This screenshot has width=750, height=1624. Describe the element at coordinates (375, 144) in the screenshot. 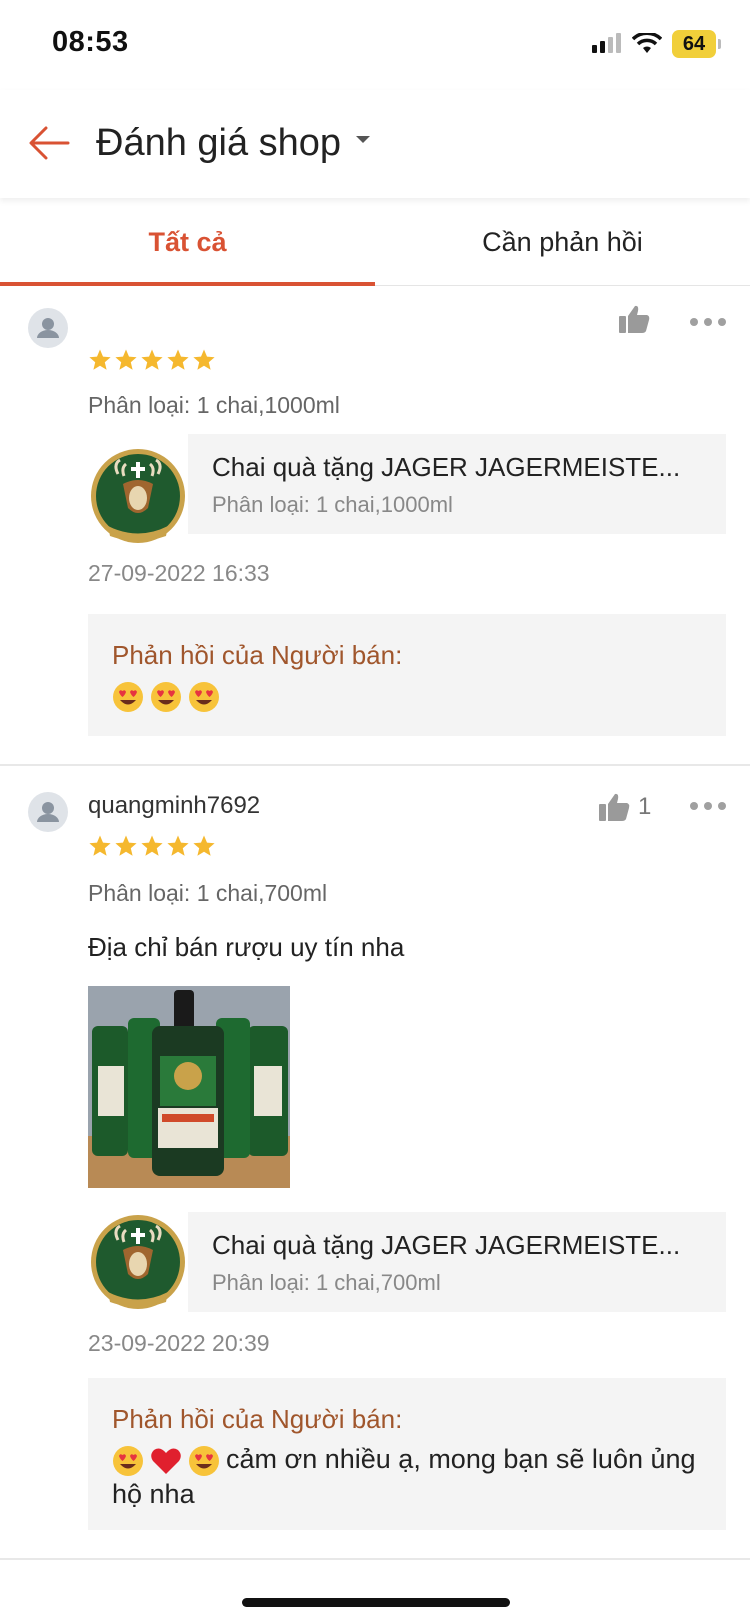

I see `page-header: Đánh giá shop` at that location.